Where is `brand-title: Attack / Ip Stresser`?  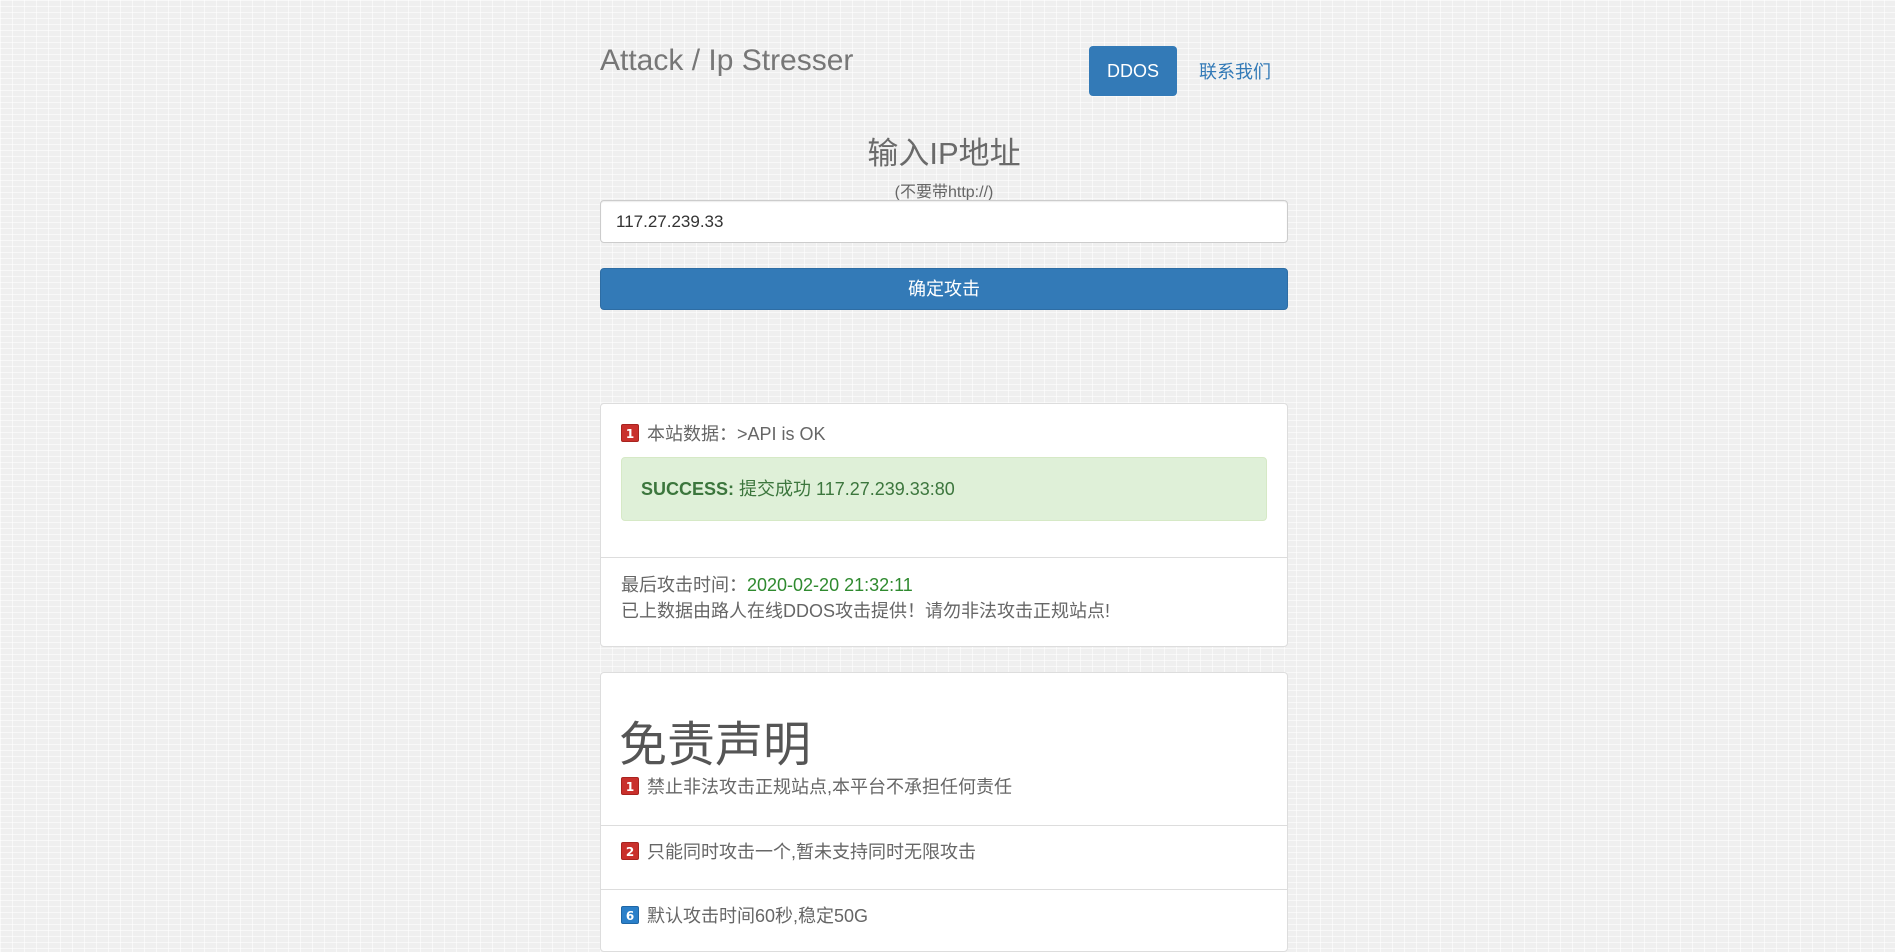 brand-title: Attack / Ip Stresser is located at coordinates (726, 61).